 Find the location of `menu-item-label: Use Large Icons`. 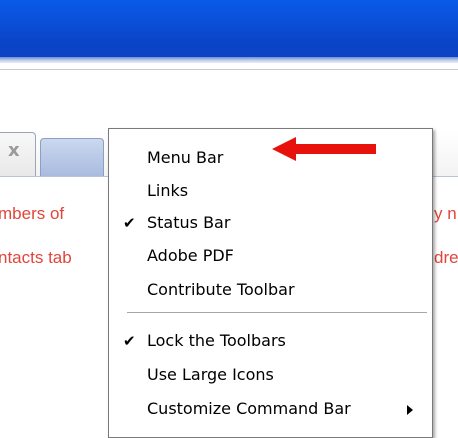

menu-item-label: Use Large Icons is located at coordinates (210, 374).